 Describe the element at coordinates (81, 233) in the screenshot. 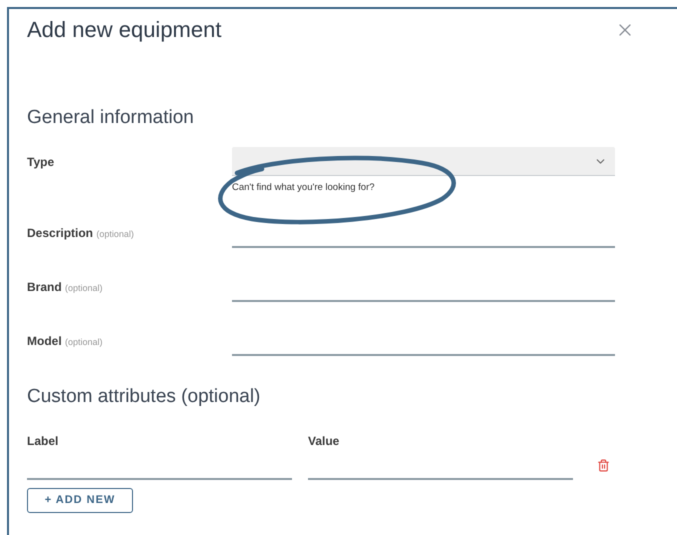

I see `field-label: Description (optional)` at that location.